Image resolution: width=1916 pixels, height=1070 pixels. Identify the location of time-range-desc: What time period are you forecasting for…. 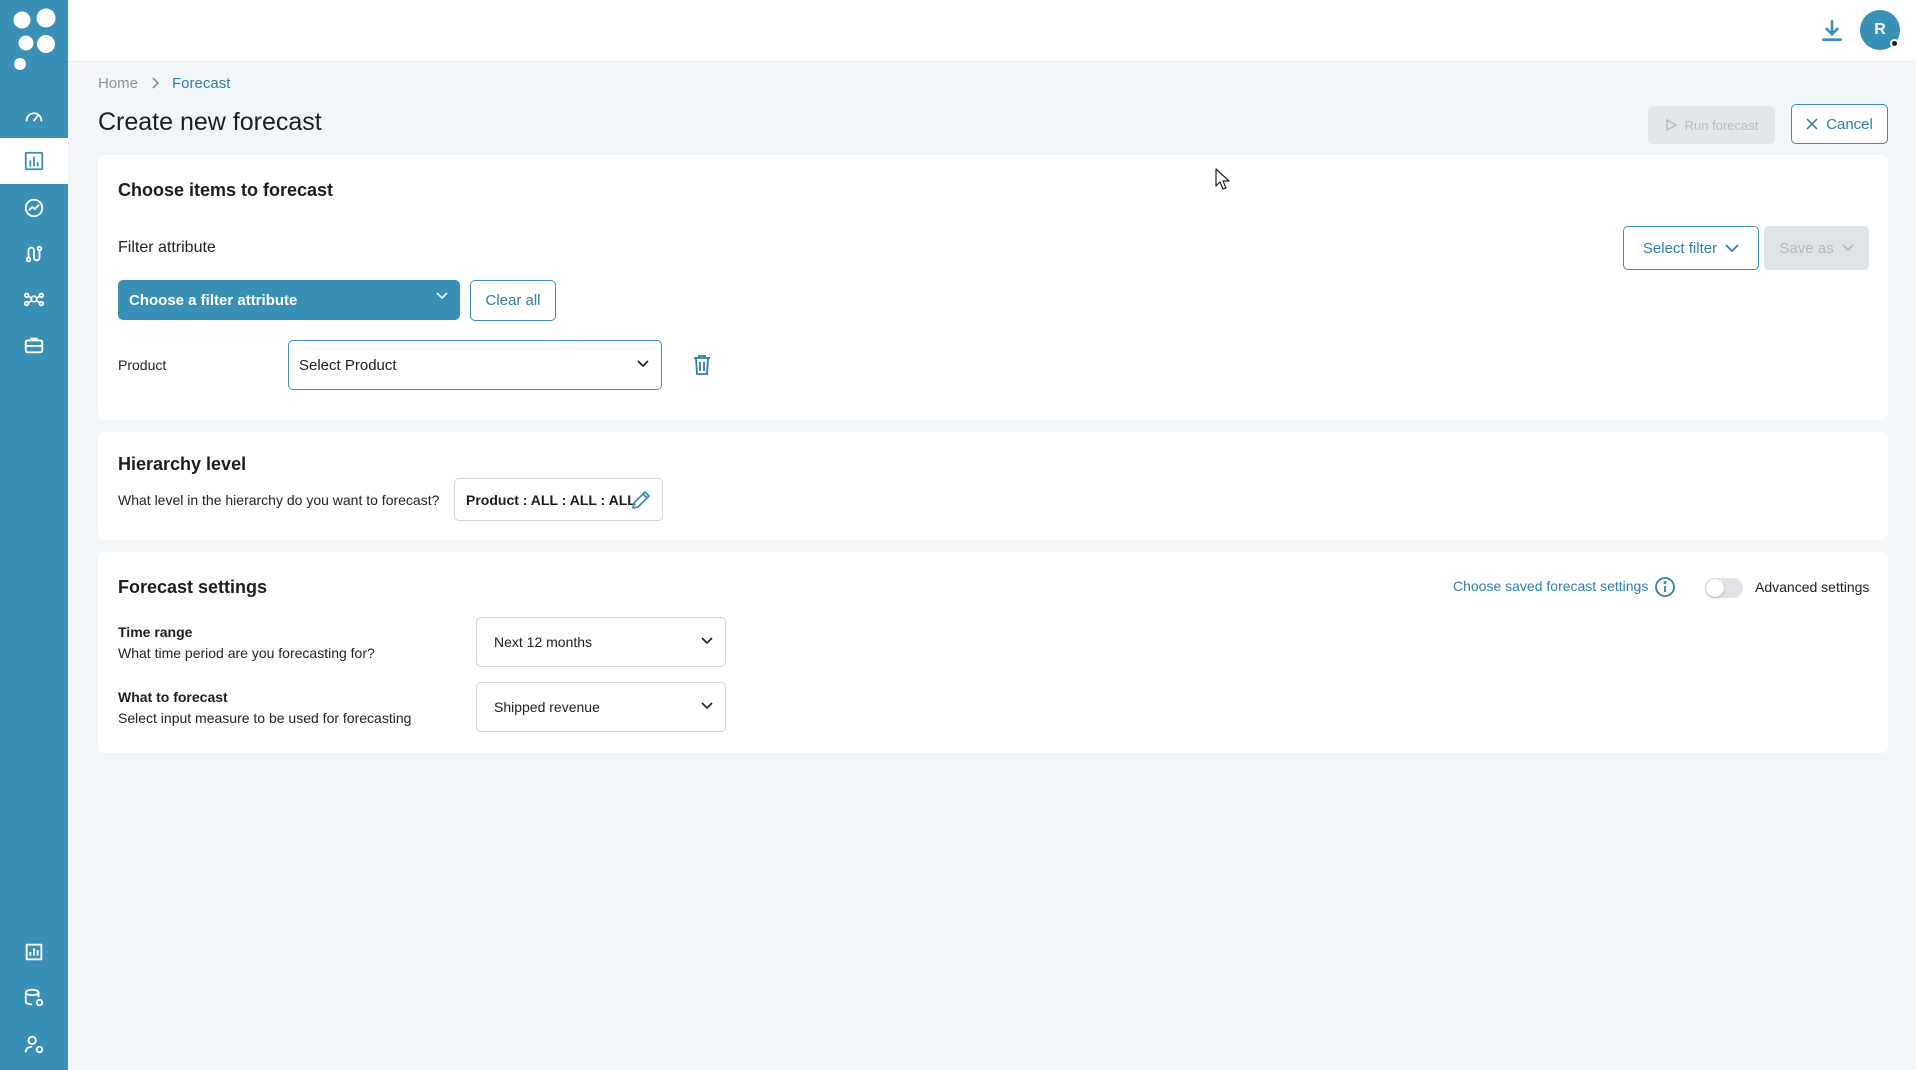
(246, 653).